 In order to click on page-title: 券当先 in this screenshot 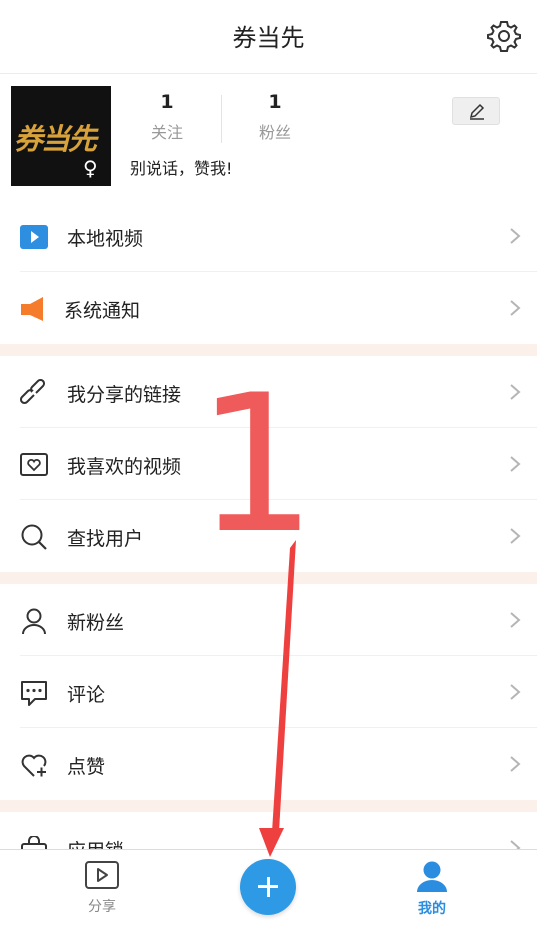, I will do `click(268, 38)`.